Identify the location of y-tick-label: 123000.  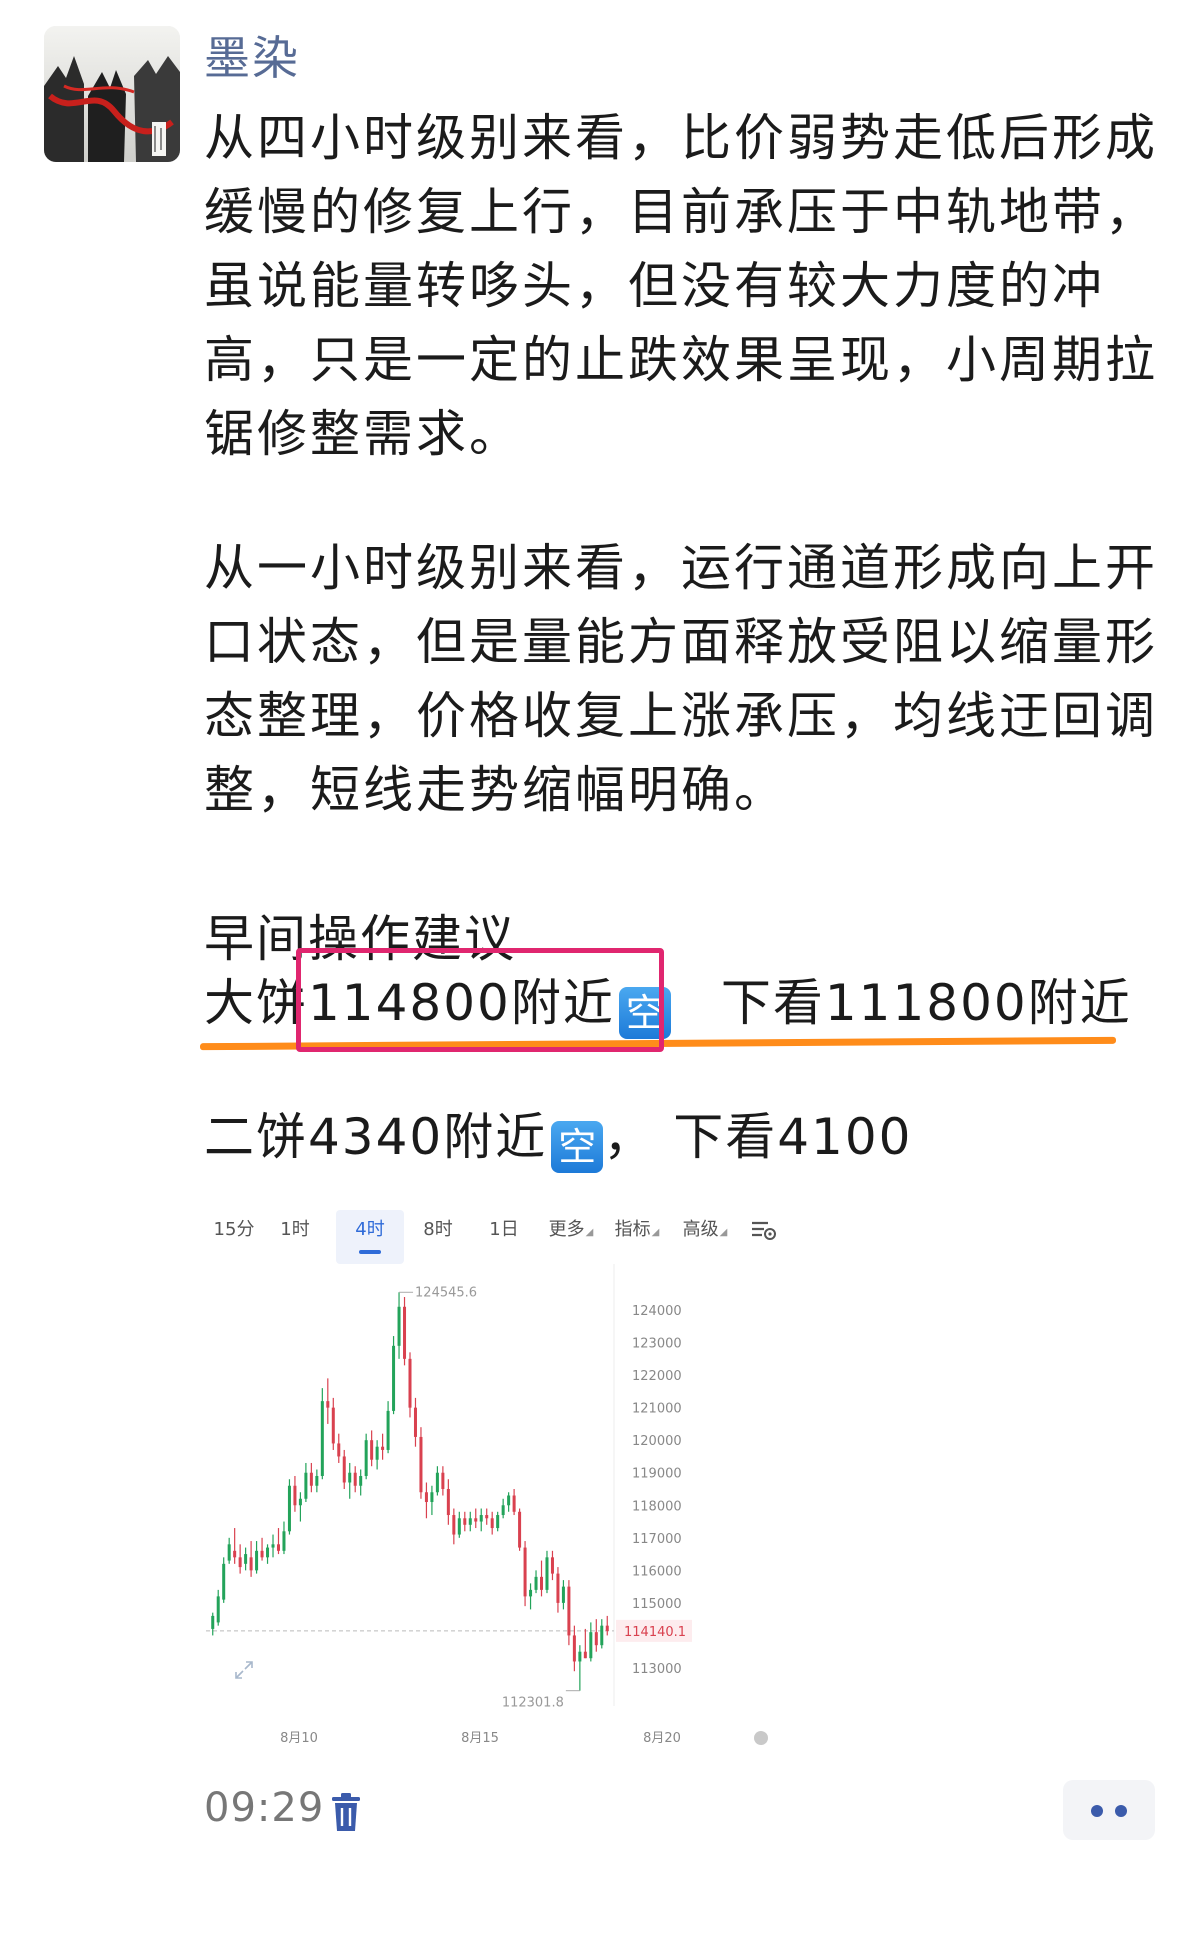
(657, 1344).